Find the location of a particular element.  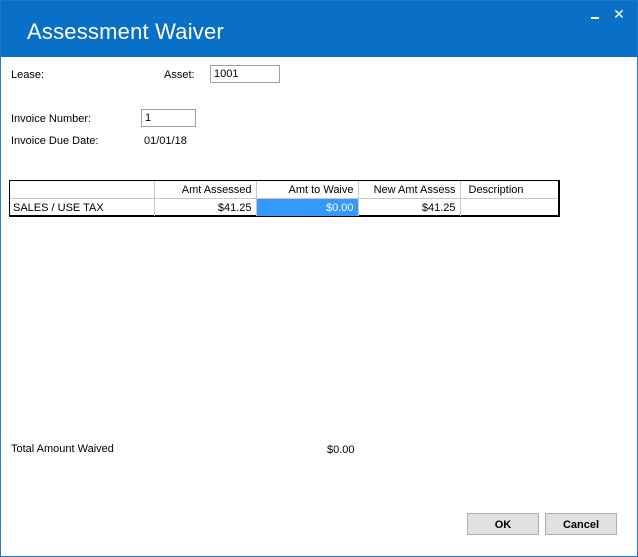

close-button: ✕ is located at coordinates (619, 14).